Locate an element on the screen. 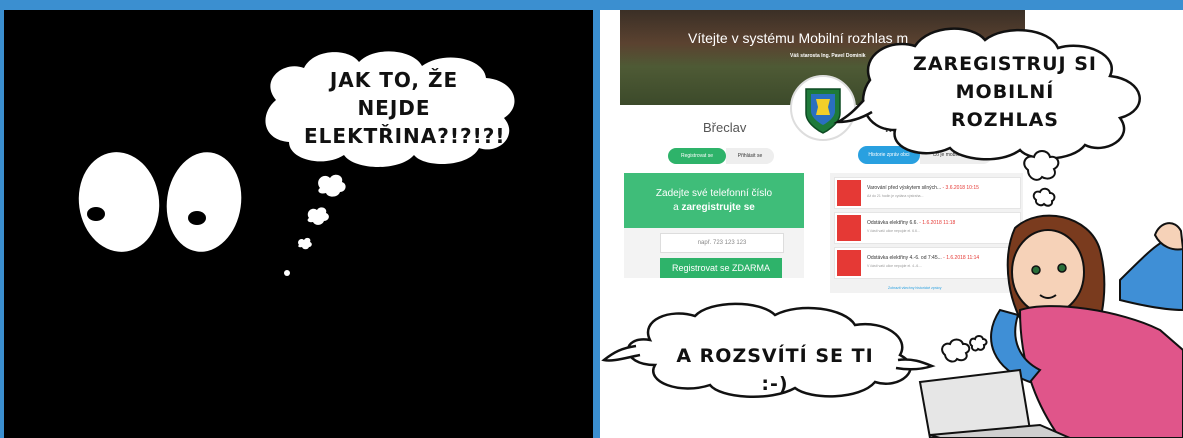  girl-shirt is located at coordinates (1100, 371).